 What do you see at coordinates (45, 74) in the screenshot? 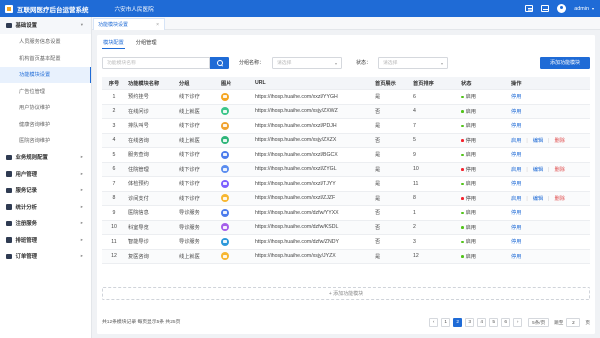
I see `sidebar-item: 功能模块设置` at bounding box center [45, 74].